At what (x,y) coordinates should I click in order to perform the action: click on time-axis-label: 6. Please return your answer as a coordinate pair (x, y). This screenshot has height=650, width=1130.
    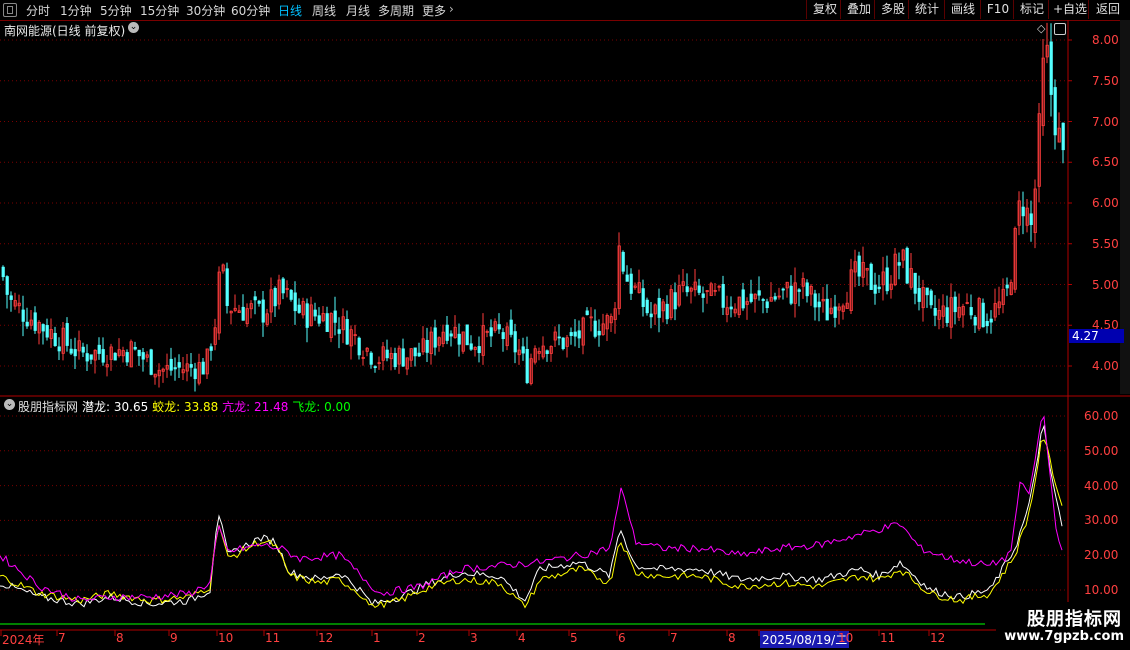
    Looking at the image, I should click on (622, 638).